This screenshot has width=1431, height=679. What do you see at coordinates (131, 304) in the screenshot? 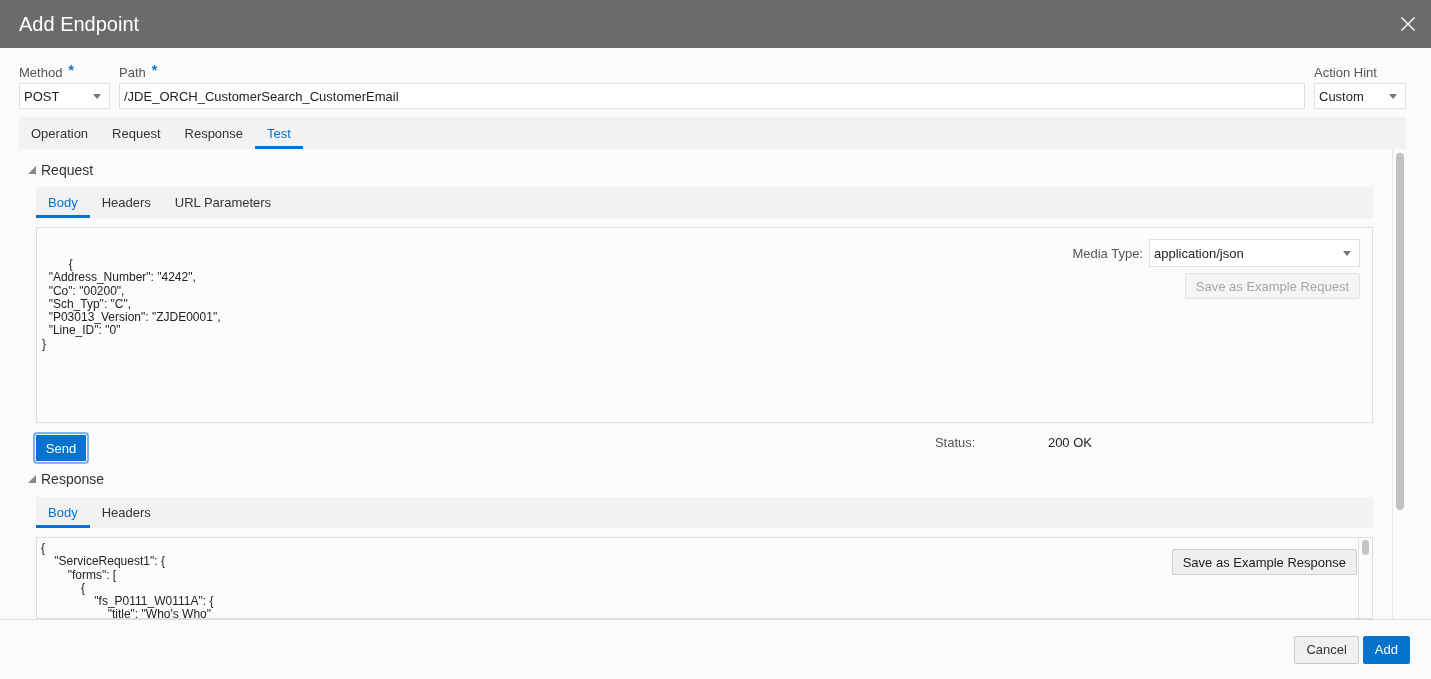
I see `request-body-text: { "Address_Number": "4242", "Co": "00200", "Sch_Typ": "C", "P03013_Version": "ZJDE0001", "Line_ID": "0" }` at bounding box center [131, 304].